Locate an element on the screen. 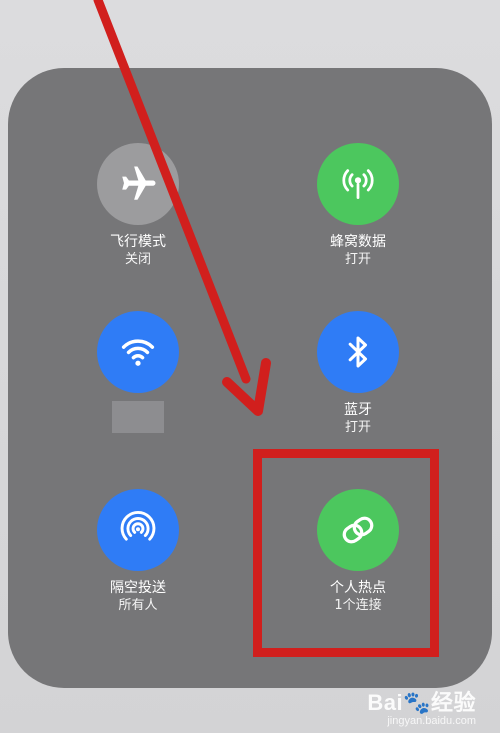 The width and height of the screenshot is (500, 733). airplane-mode-label: 飞行模式 is located at coordinates (138, 242).